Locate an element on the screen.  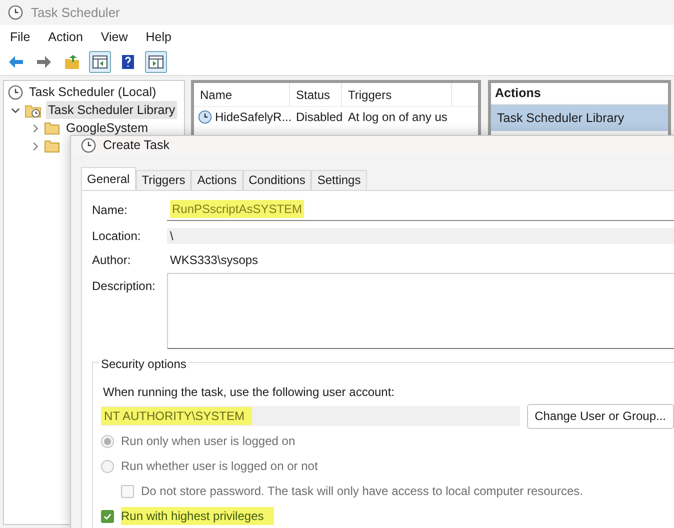
column-header: Status is located at coordinates (316, 94).